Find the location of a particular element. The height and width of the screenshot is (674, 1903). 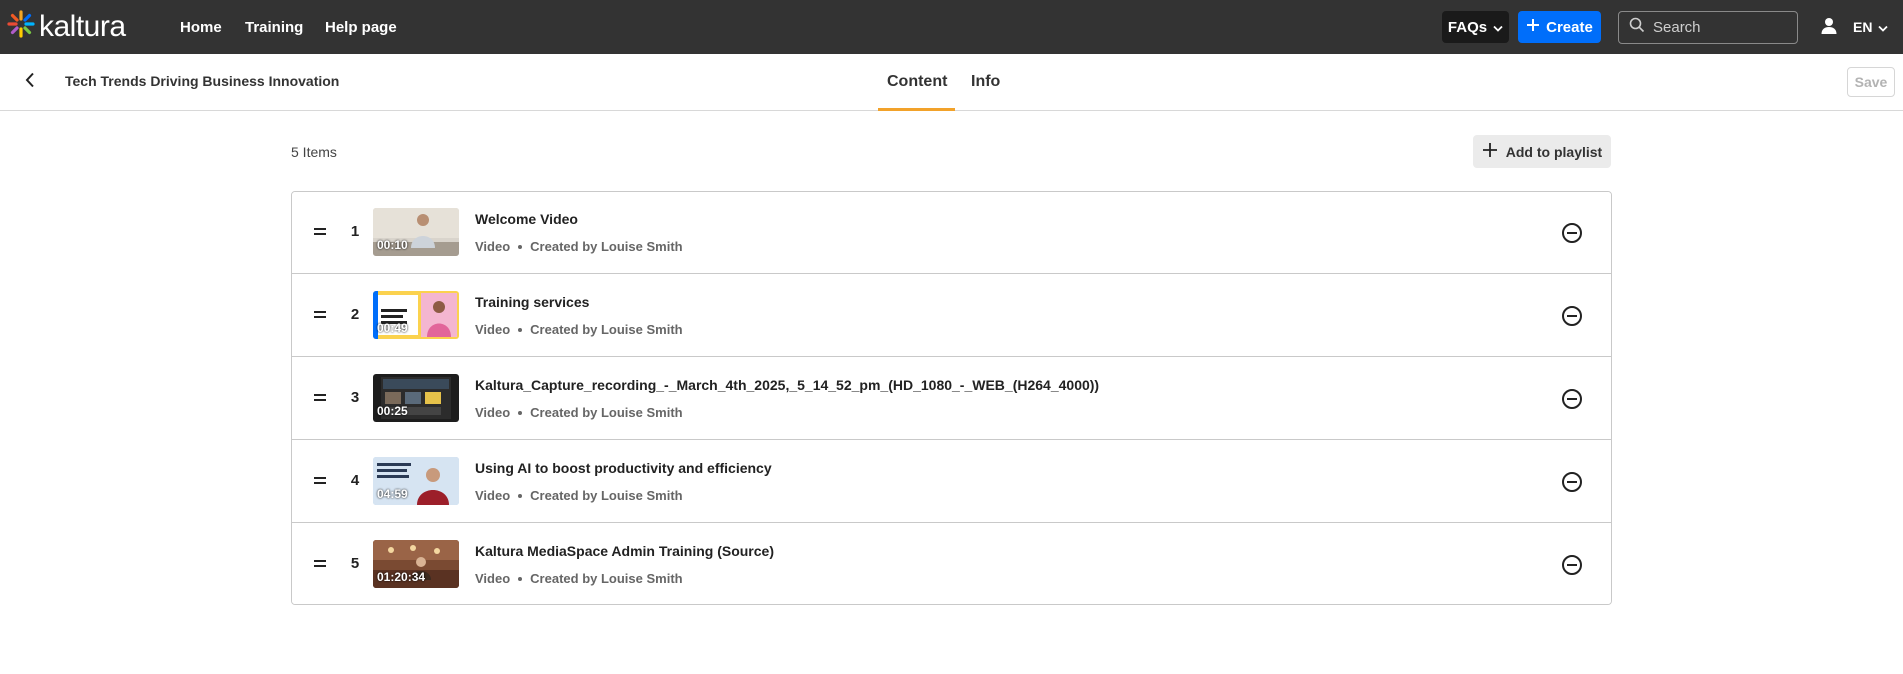

page-title: Tech Trends Driving Business Innovation is located at coordinates (202, 81).